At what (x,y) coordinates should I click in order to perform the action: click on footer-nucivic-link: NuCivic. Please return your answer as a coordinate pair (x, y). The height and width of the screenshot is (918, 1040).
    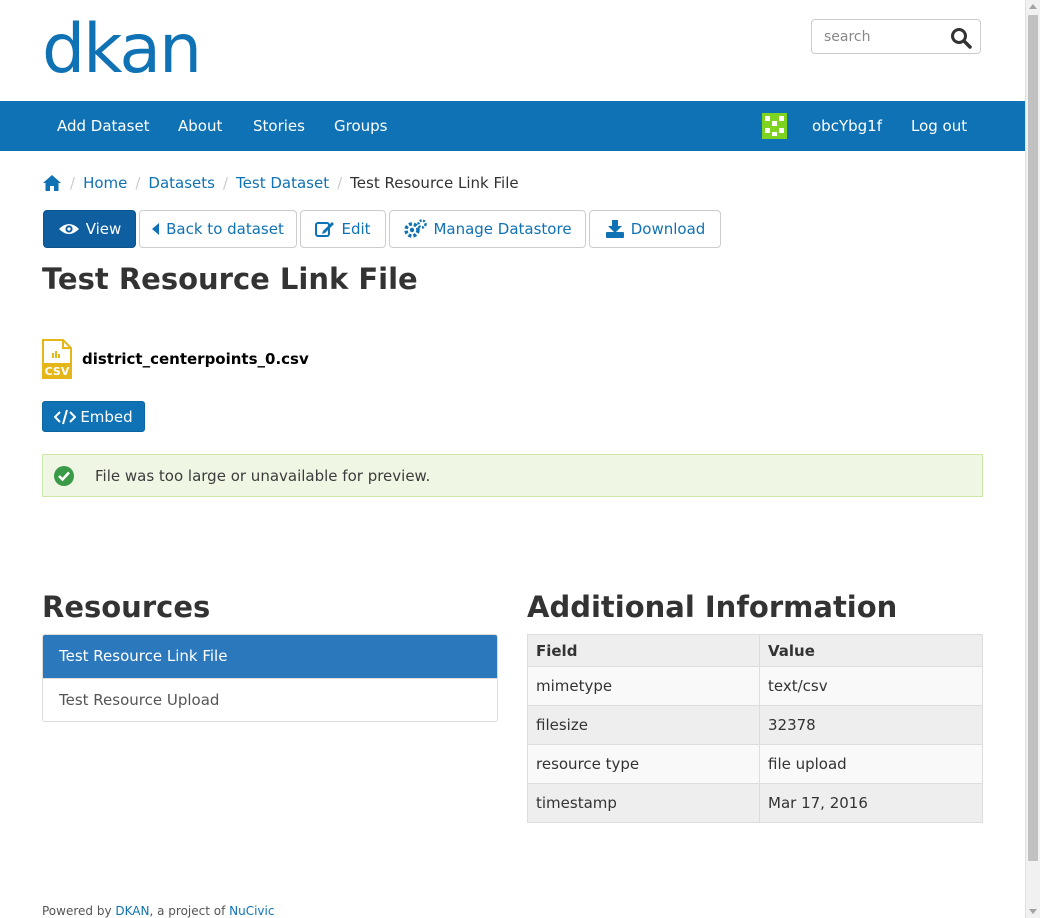
    Looking at the image, I should click on (251, 911).